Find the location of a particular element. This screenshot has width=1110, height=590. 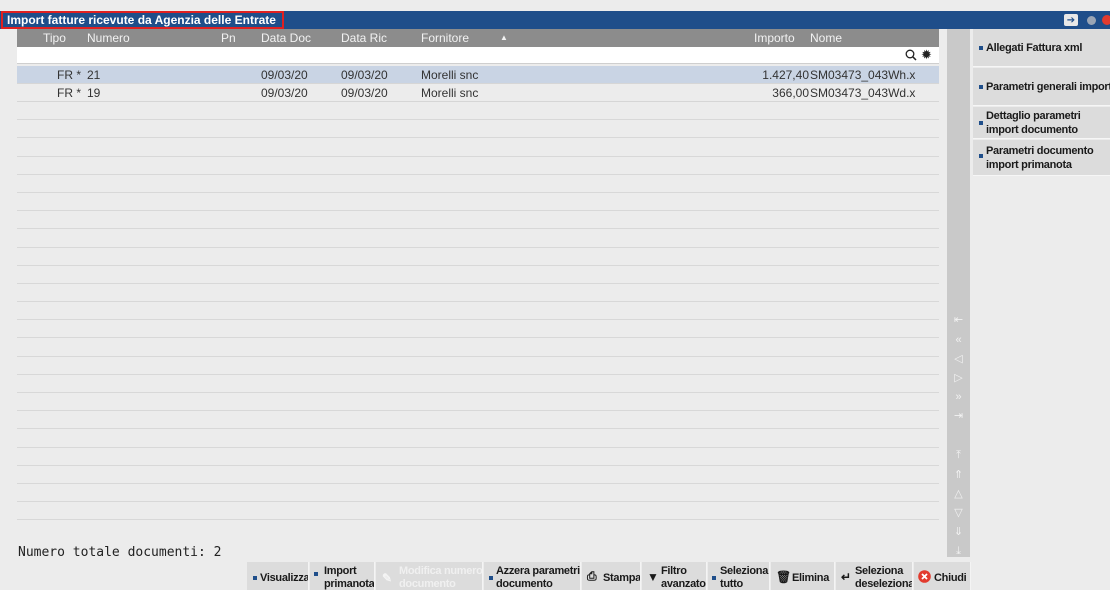

seleziona-tutto-button: Seleziona tutto is located at coordinates (739, 576).